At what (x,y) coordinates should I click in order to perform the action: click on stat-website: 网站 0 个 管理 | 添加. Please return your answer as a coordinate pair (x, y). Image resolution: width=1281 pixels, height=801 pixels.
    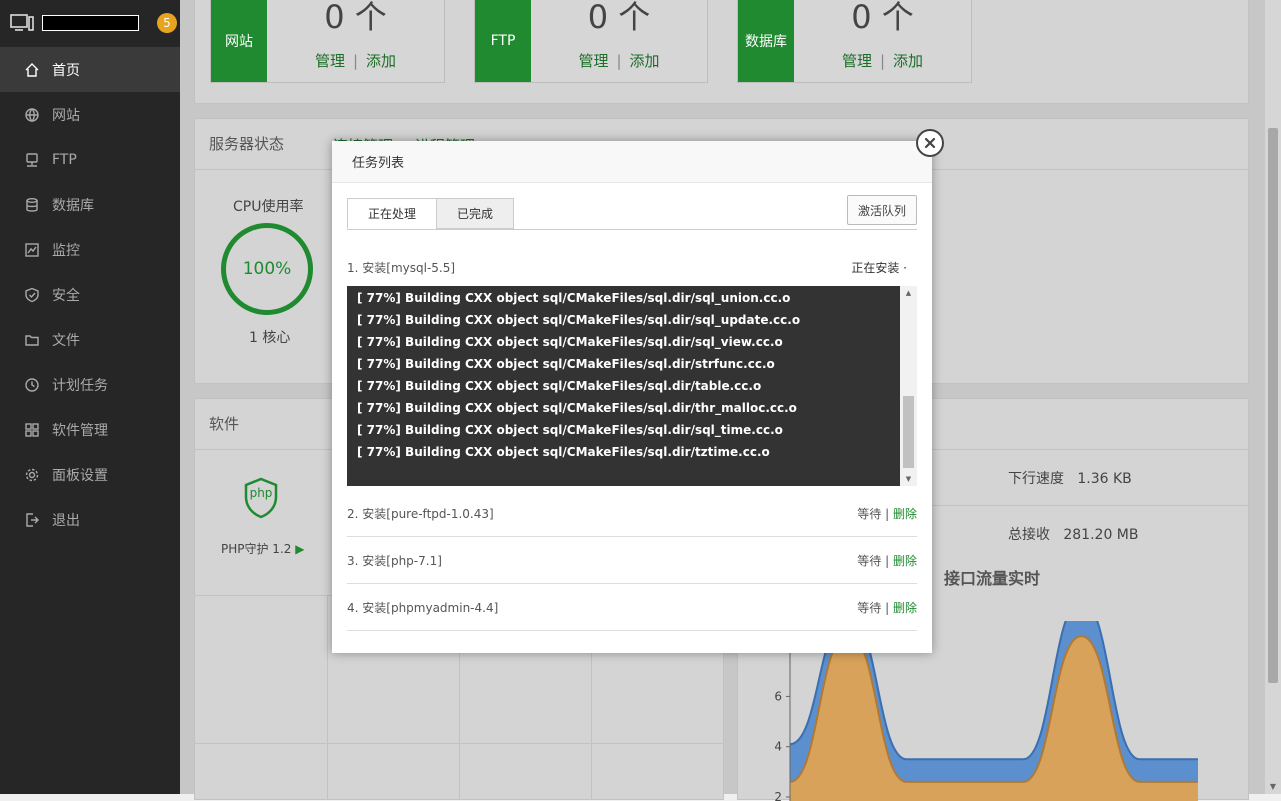
    Looking at the image, I should click on (327, 41).